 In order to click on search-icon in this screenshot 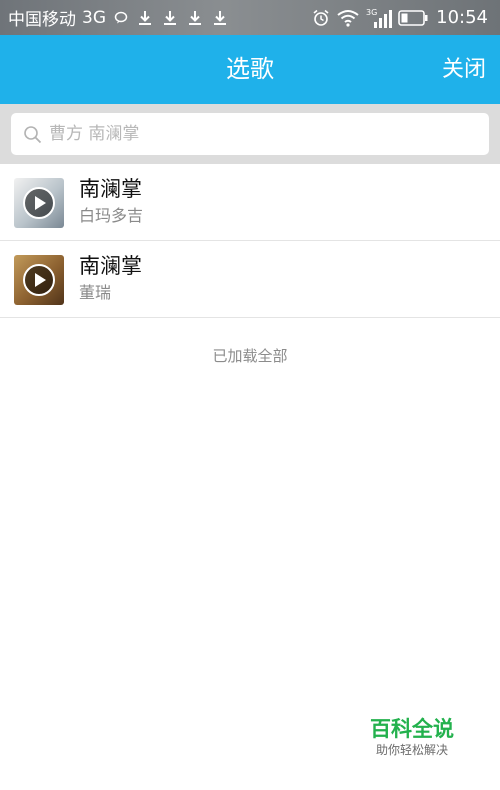, I will do `click(33, 134)`.